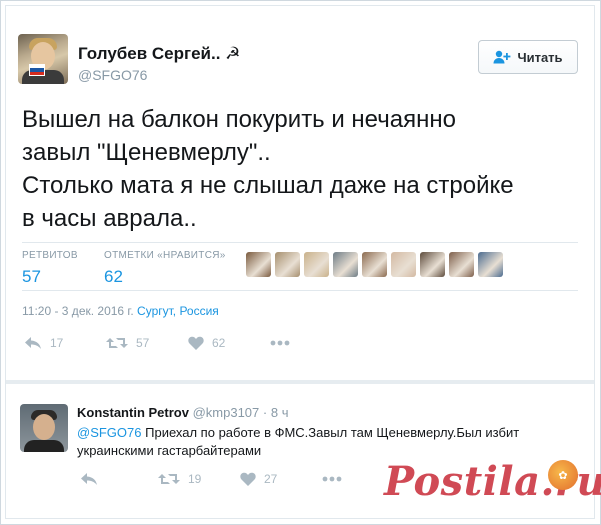 Image resolution: width=601 pixels, height=525 pixels. What do you see at coordinates (268, 185) in the screenshot?
I see `tweet-text-line: Столько мата я не слышал даже на стройке` at bounding box center [268, 185].